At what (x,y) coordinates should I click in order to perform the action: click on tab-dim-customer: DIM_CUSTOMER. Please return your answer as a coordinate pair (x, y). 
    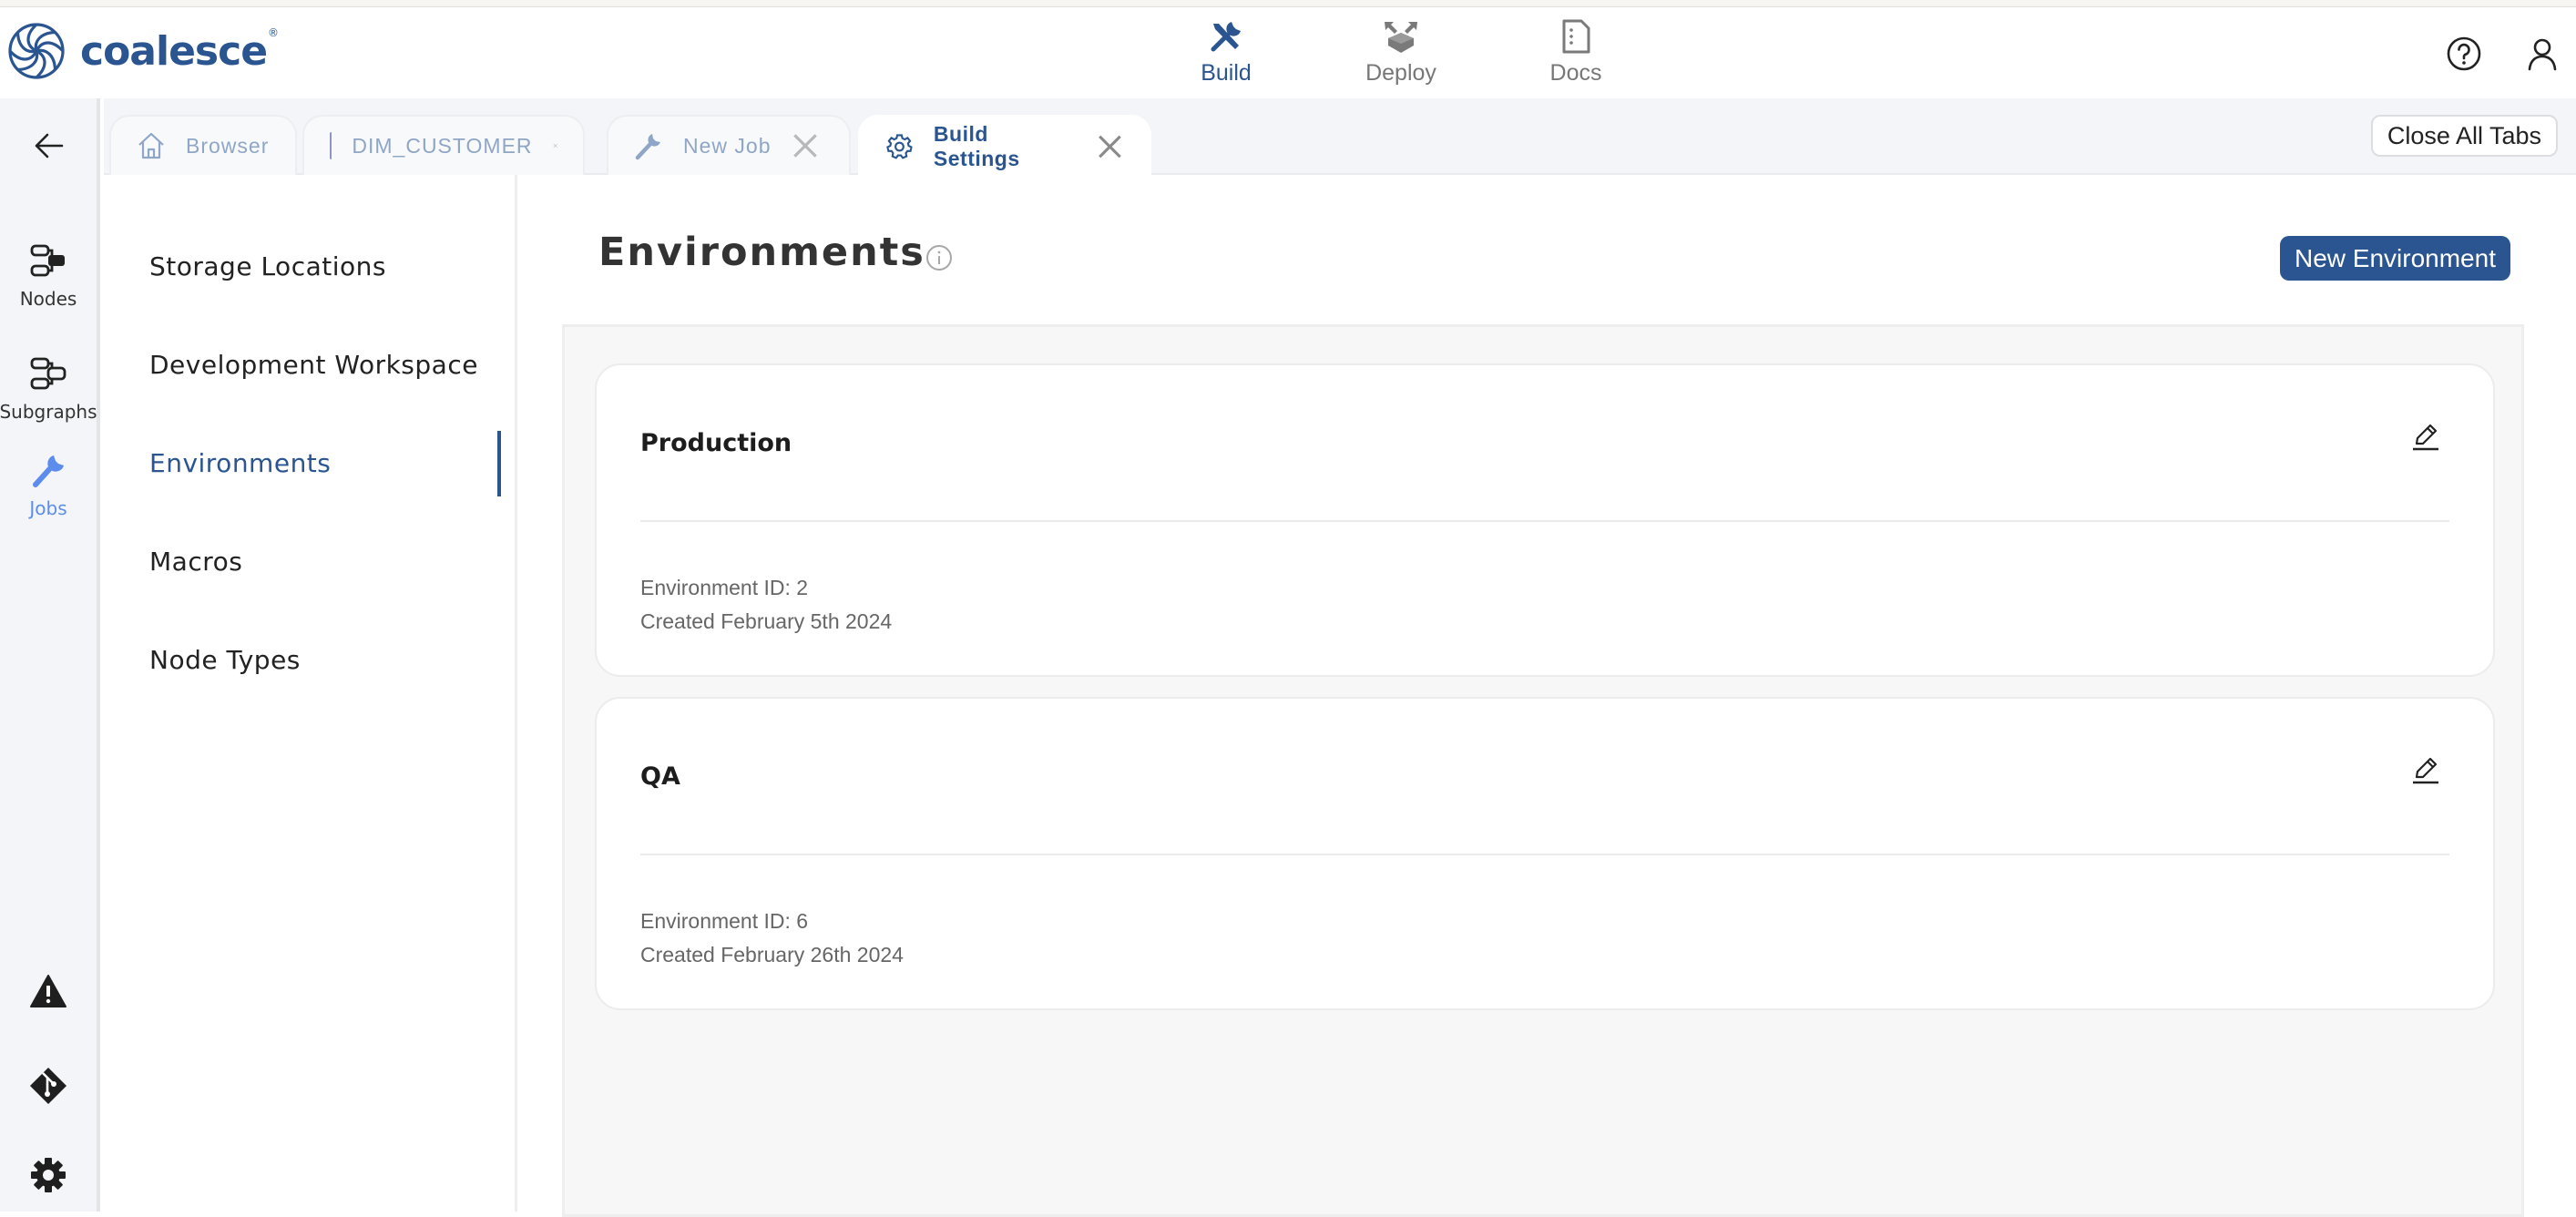
    Looking at the image, I should click on (443, 145).